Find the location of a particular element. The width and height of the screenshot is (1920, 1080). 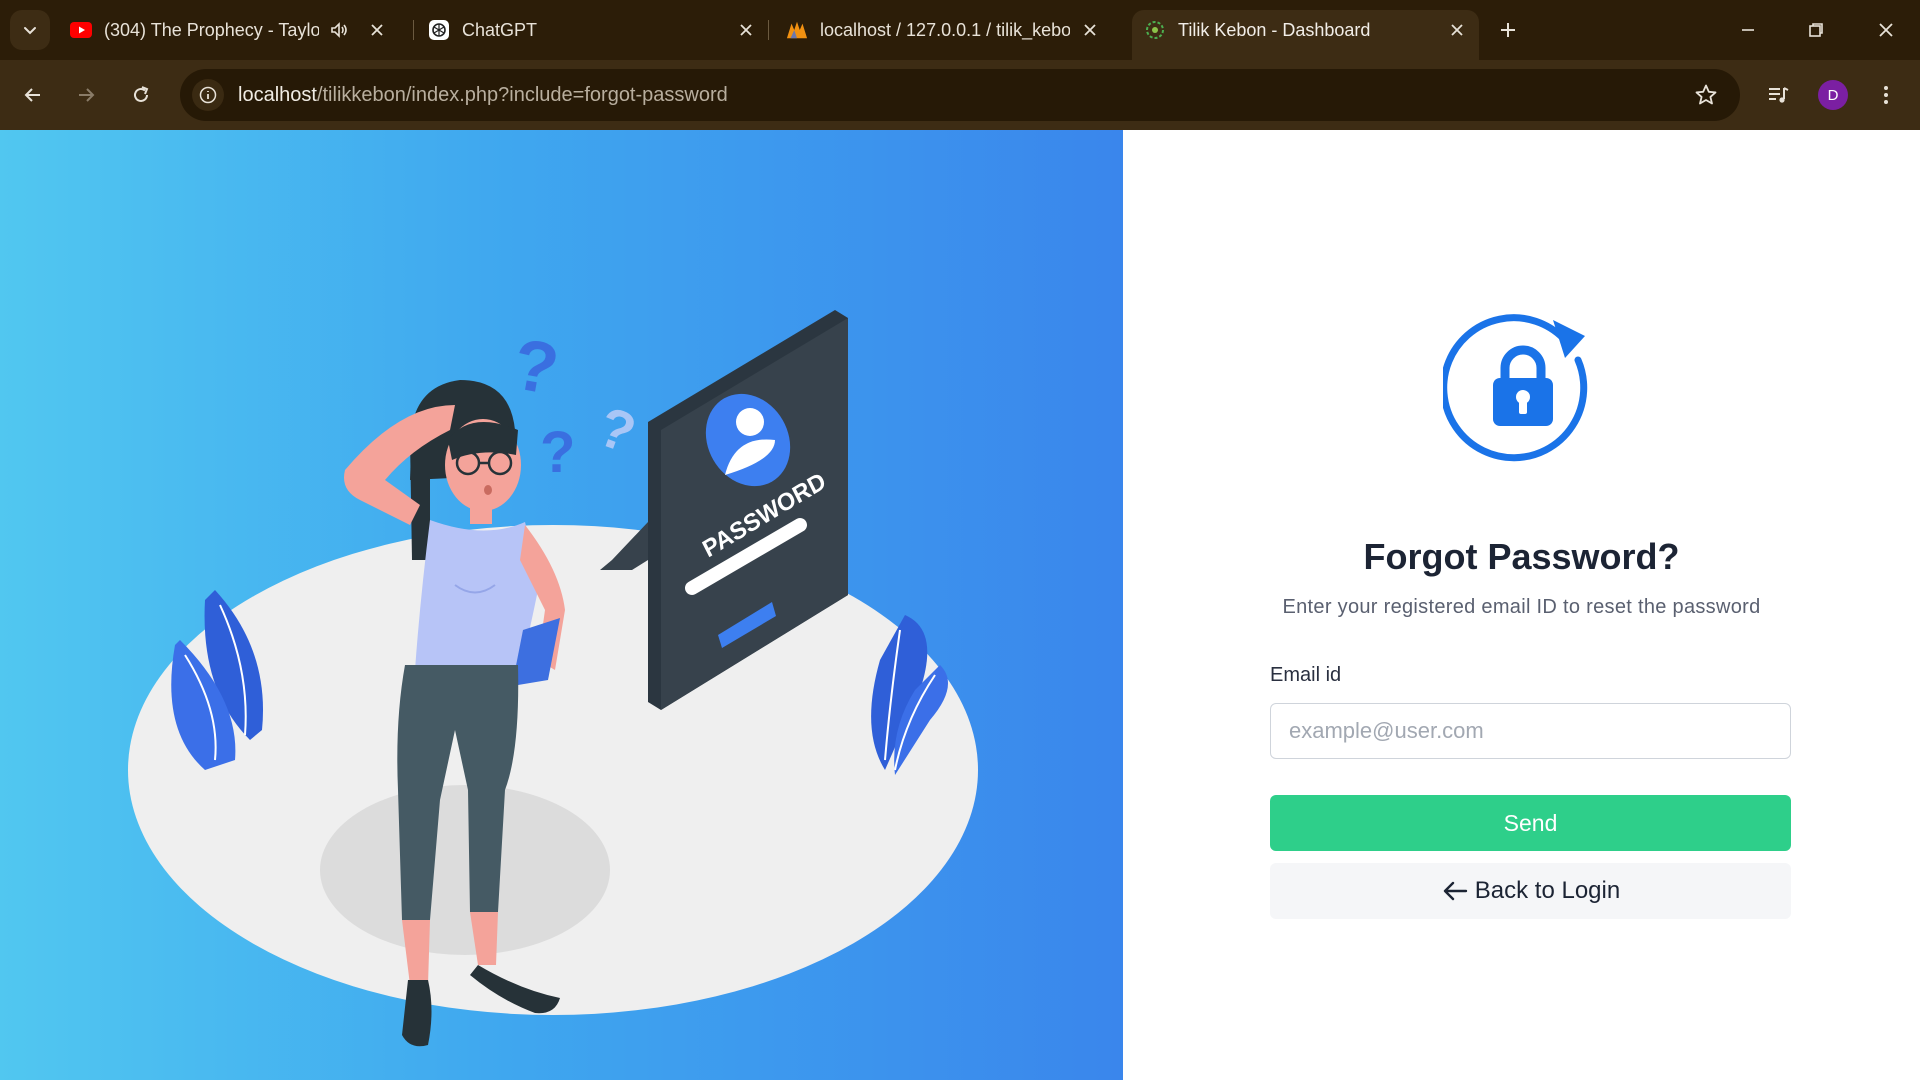

new-tab-button is located at coordinates (1508, 30).